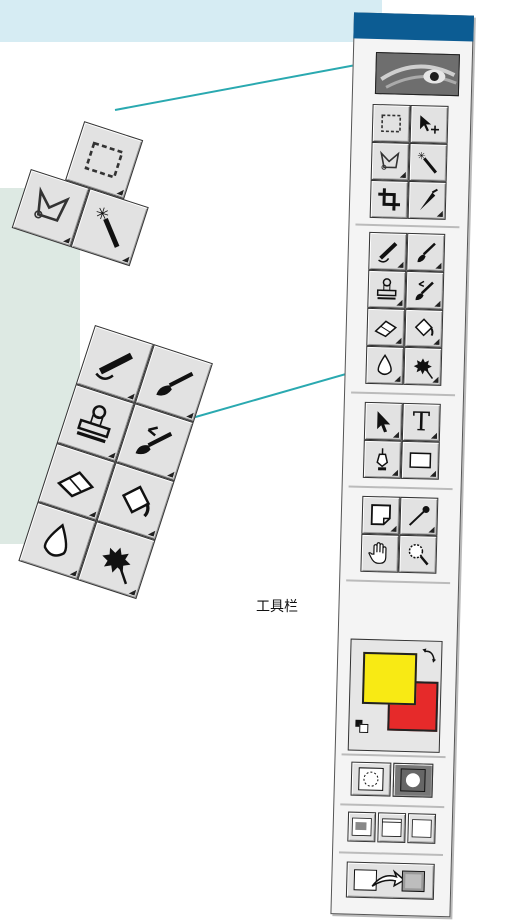  I want to click on full-screen-mode-button, so click(422, 828).